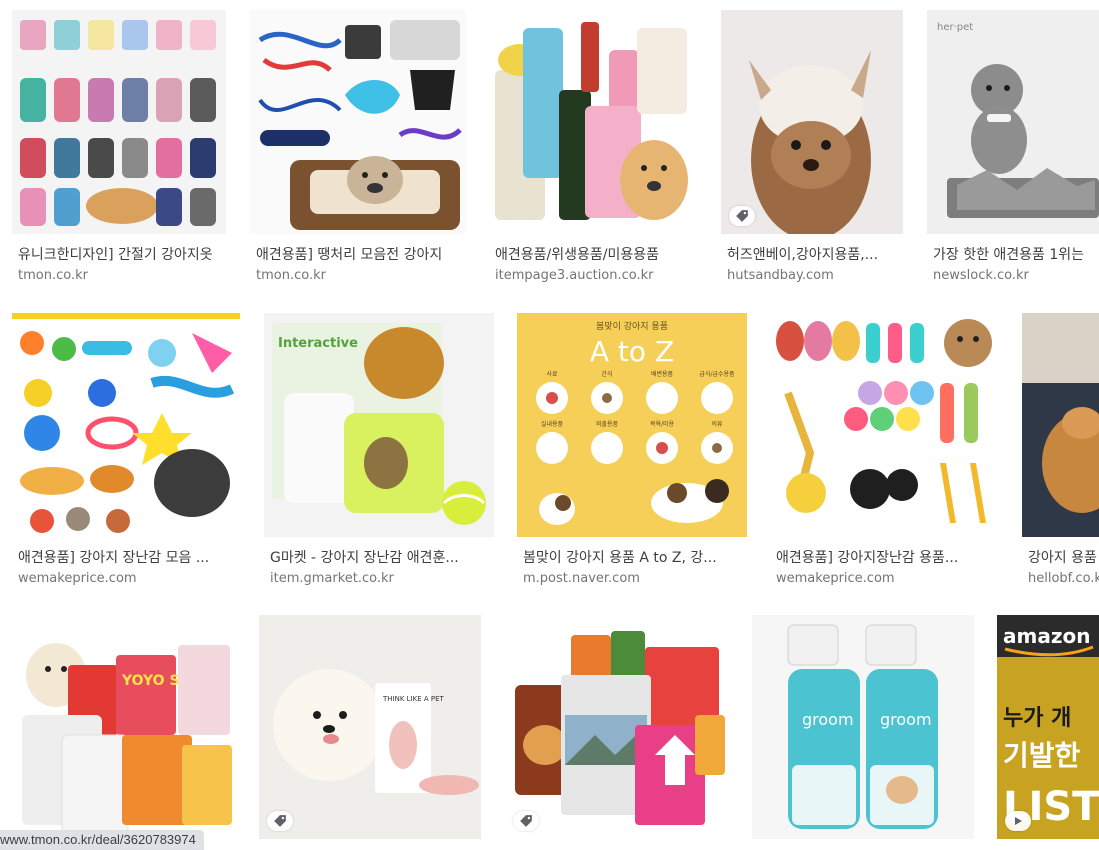 The image size is (1099, 850). Describe the element at coordinates (332, 578) in the screenshot. I see `result-source: item.gmarket.co.kr` at that location.